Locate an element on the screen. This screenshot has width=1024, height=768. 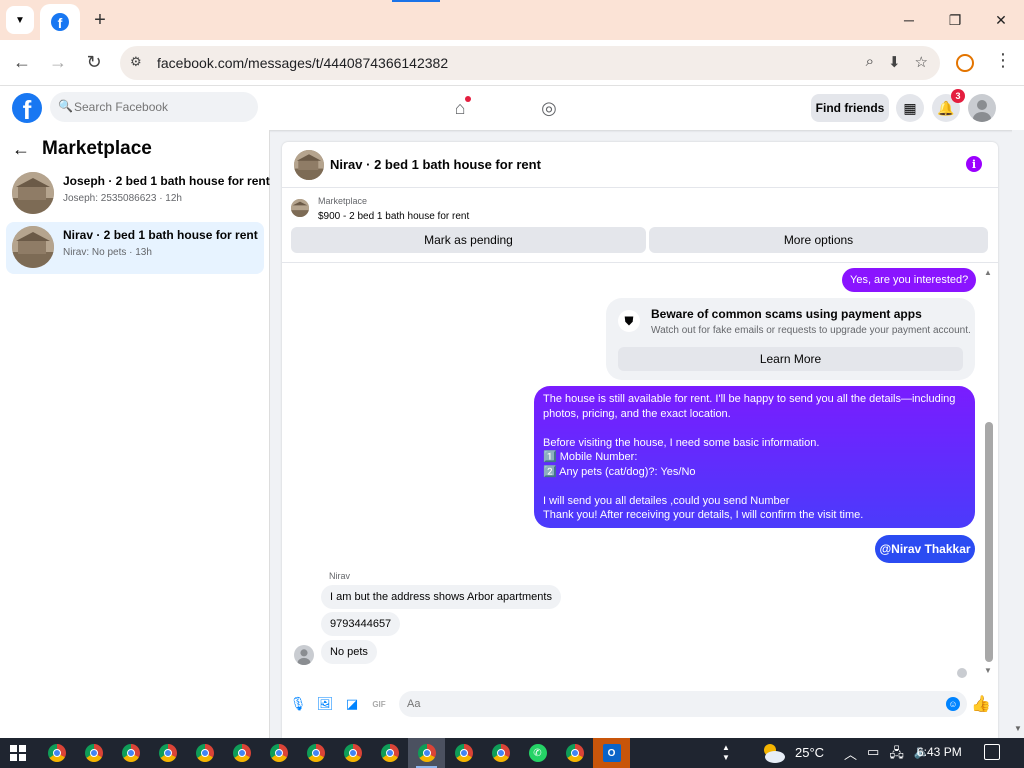
clock: 6:43 PM is located at coordinates (939, 752).